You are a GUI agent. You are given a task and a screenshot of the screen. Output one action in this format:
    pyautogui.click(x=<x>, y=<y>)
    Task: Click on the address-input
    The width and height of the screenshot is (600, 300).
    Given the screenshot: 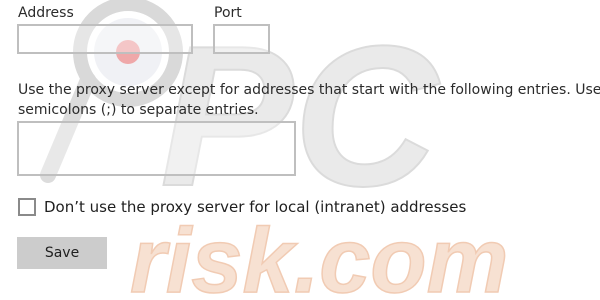 What is the action you would take?
    pyautogui.click(x=105, y=39)
    